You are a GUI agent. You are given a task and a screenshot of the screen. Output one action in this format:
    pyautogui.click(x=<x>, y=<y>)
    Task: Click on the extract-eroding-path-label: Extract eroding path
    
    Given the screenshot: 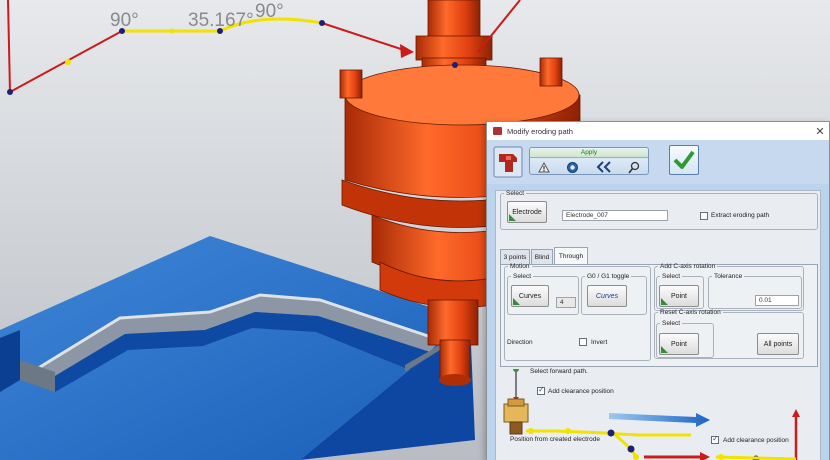 What is the action you would take?
    pyautogui.click(x=740, y=215)
    